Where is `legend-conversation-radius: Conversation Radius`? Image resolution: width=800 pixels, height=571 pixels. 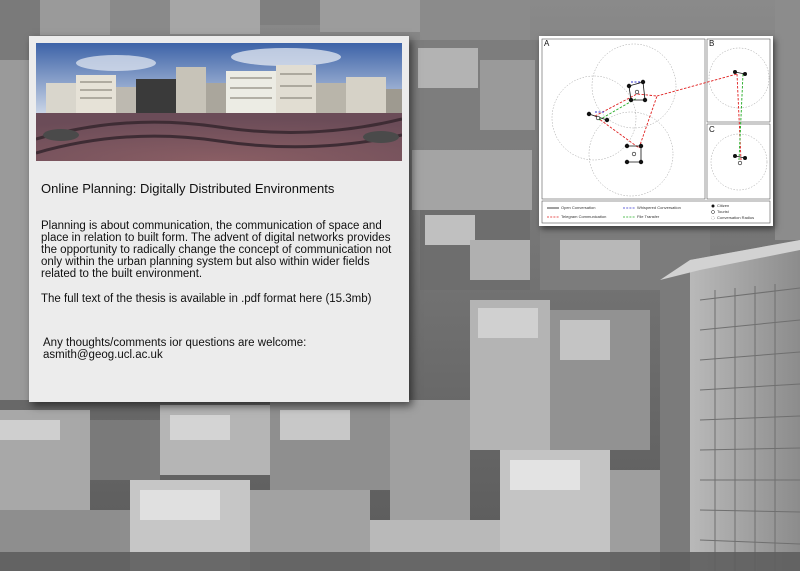
legend-conversation-radius: Conversation Radius is located at coordinates (736, 217).